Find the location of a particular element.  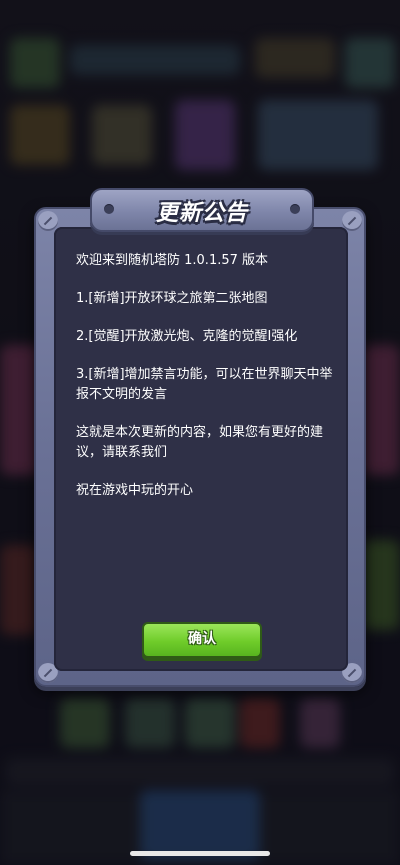

announcement-line: 欢迎来到随机塔防 1.0.1.57 版本 is located at coordinates (172, 260).